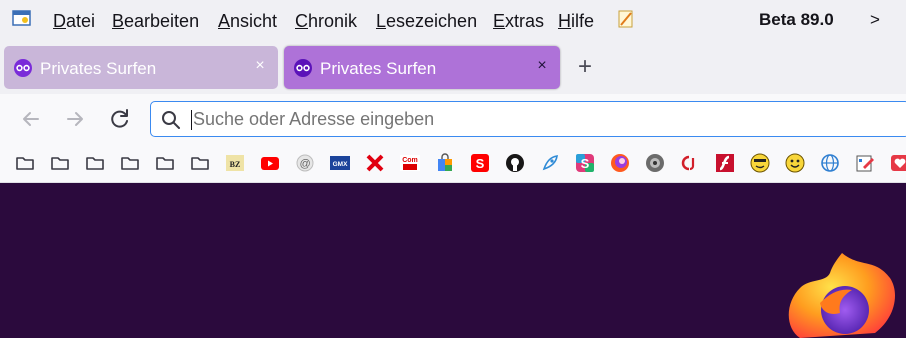  I want to click on shopping-bag-icon, so click(445, 163).